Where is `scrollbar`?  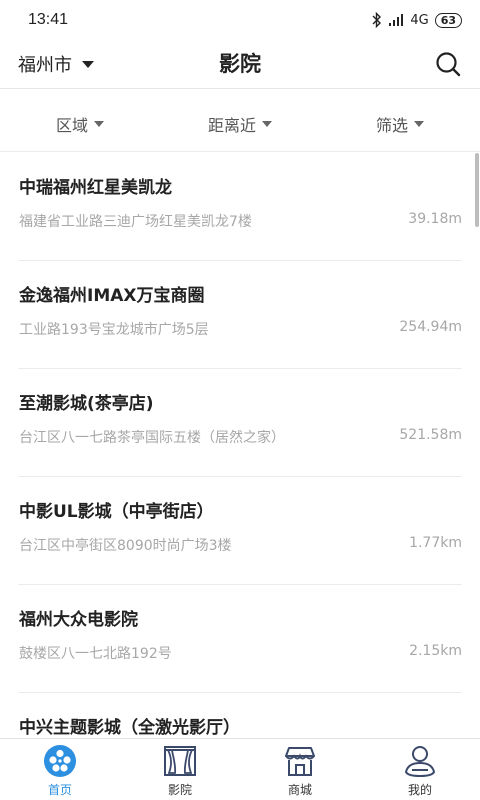
scrollbar is located at coordinates (477, 190).